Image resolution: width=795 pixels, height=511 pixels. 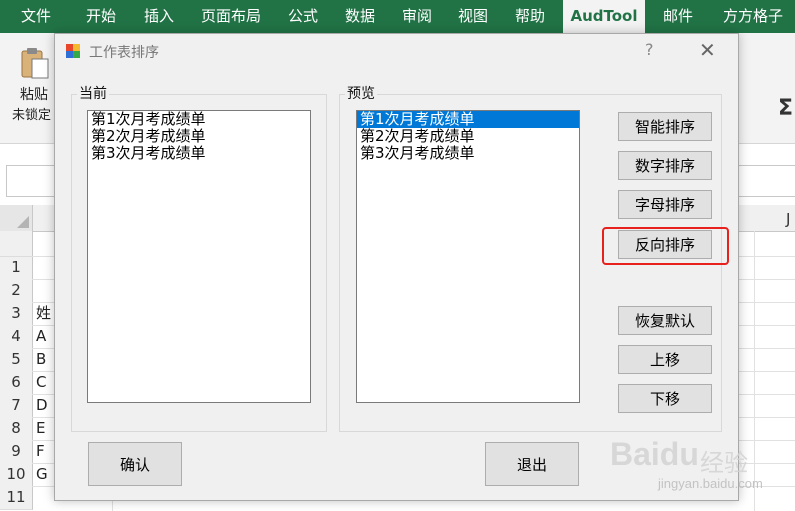 What do you see at coordinates (16, 218) in the screenshot?
I see `select-all-corner` at bounding box center [16, 218].